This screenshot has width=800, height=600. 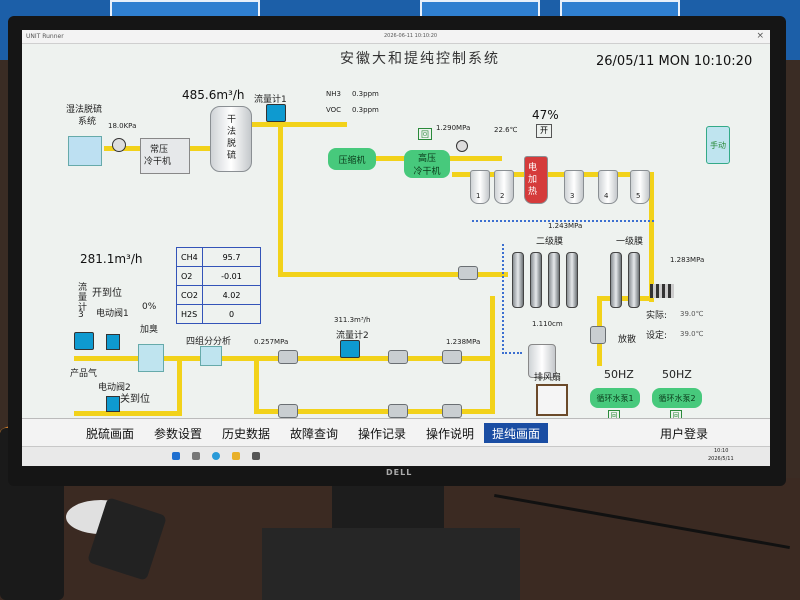 I want to click on nav-desulf-screen: 脱硫画面, so click(x=110, y=433).